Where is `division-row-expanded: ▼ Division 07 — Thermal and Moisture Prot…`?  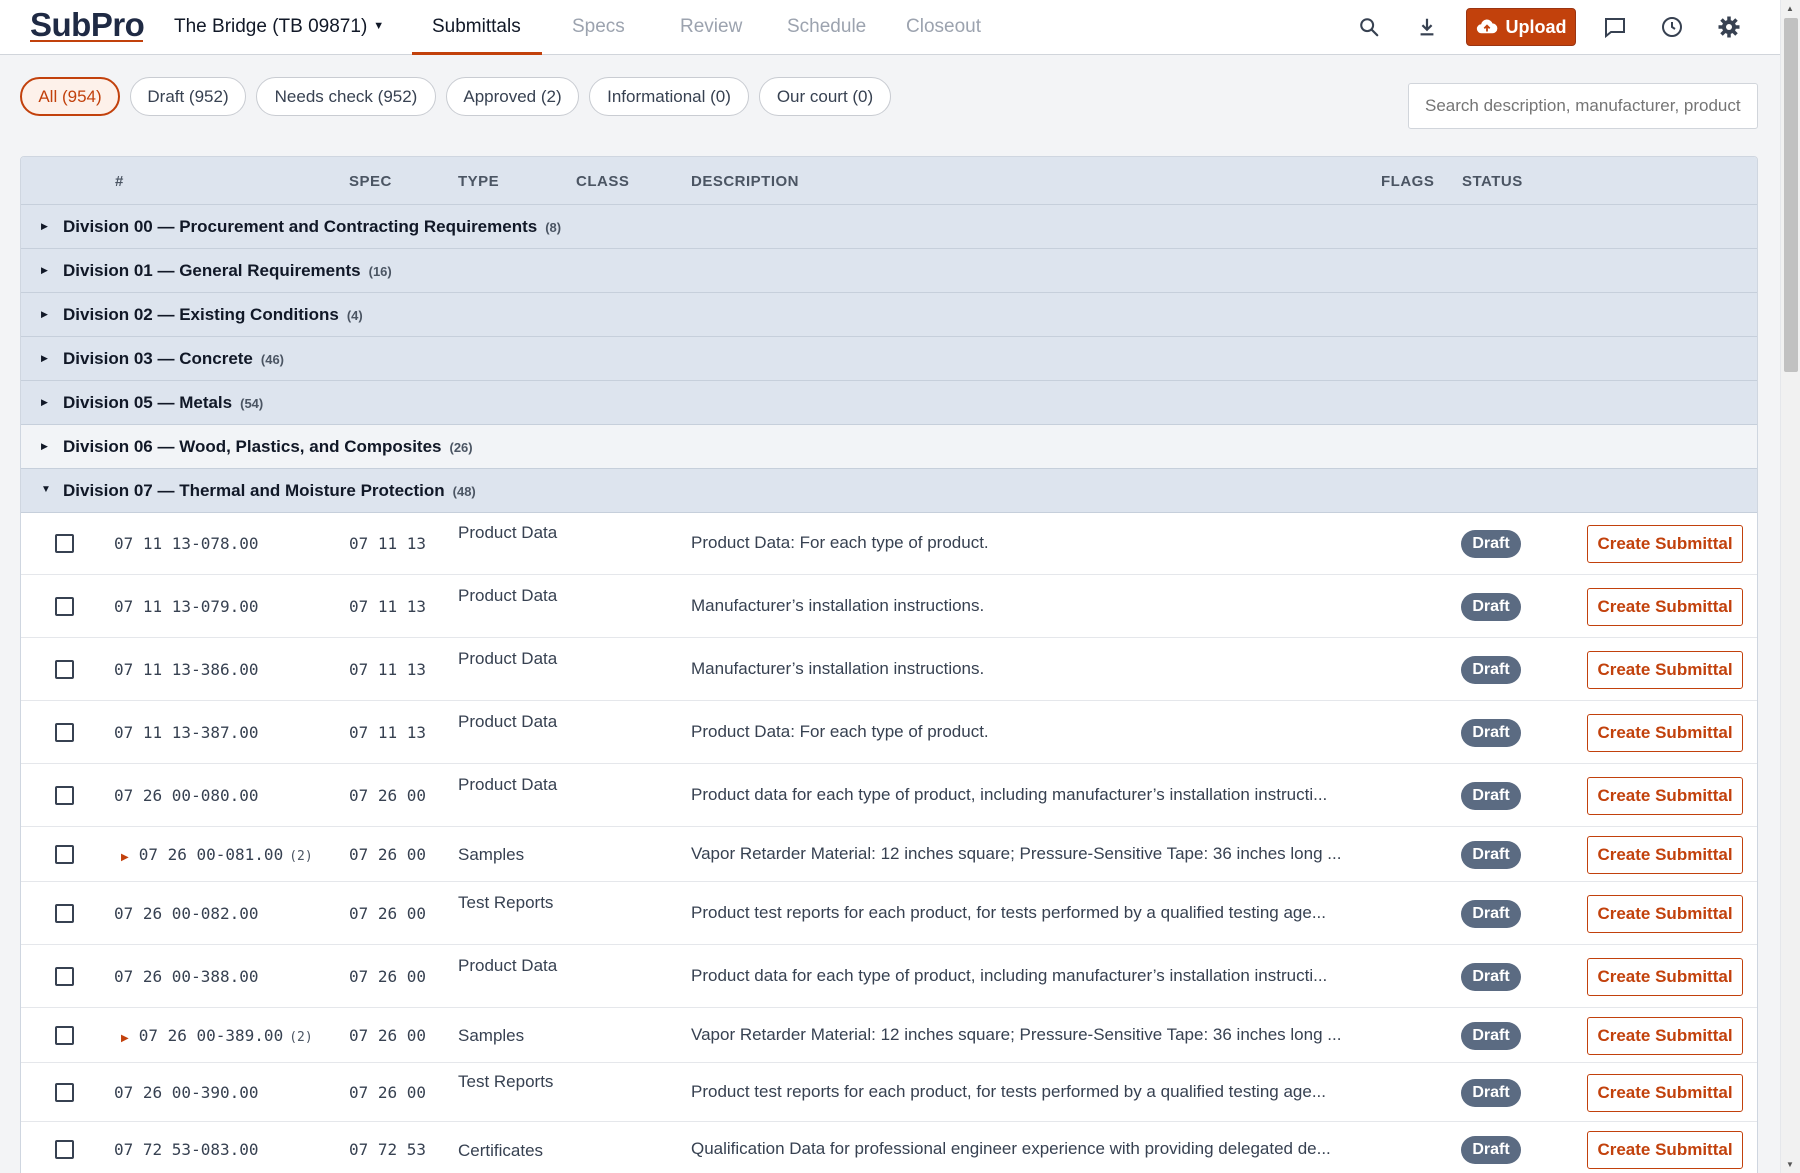 division-row-expanded: ▼ Division 07 — Thermal and Moisture Prot… is located at coordinates (889, 491).